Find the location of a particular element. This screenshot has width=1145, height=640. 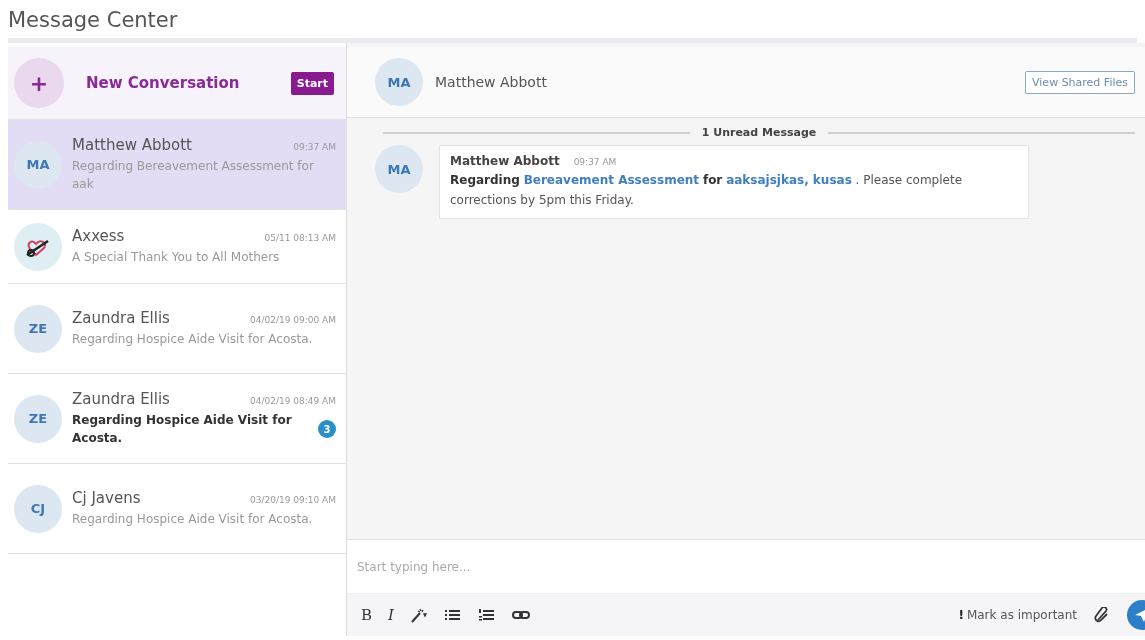

paperclip-icon is located at coordinates (1102, 615).